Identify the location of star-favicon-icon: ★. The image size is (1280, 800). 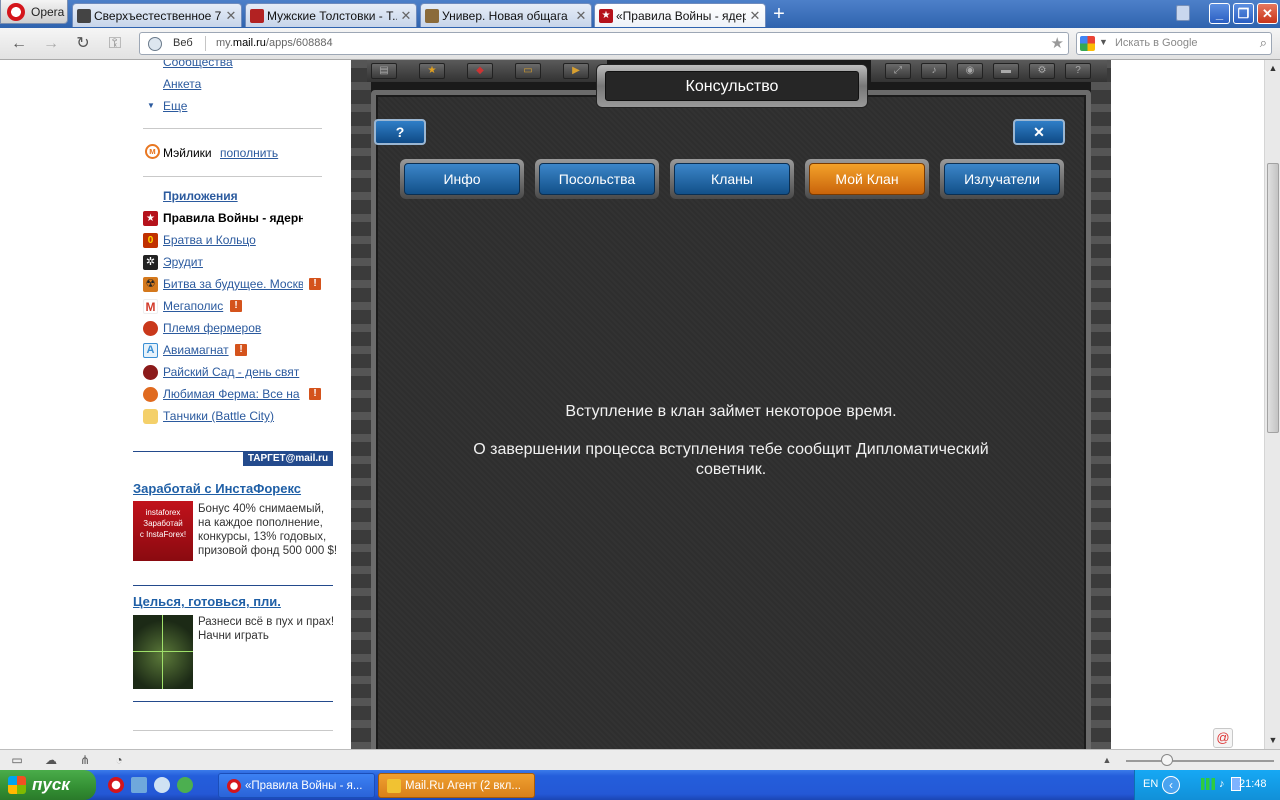
(606, 15).